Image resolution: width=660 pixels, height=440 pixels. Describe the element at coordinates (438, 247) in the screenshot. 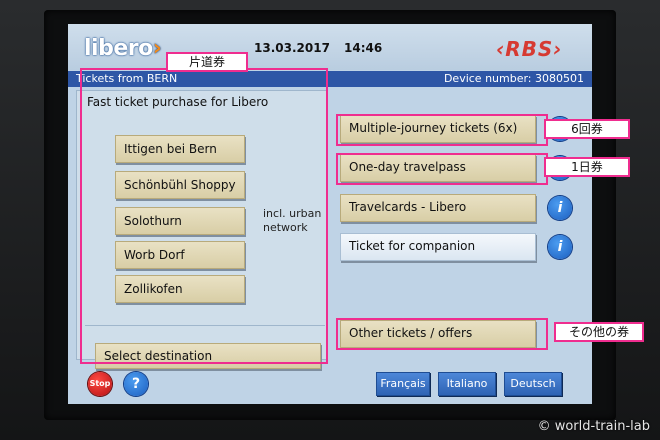

I see `companion-ticket-button: Ticket for companion` at that location.